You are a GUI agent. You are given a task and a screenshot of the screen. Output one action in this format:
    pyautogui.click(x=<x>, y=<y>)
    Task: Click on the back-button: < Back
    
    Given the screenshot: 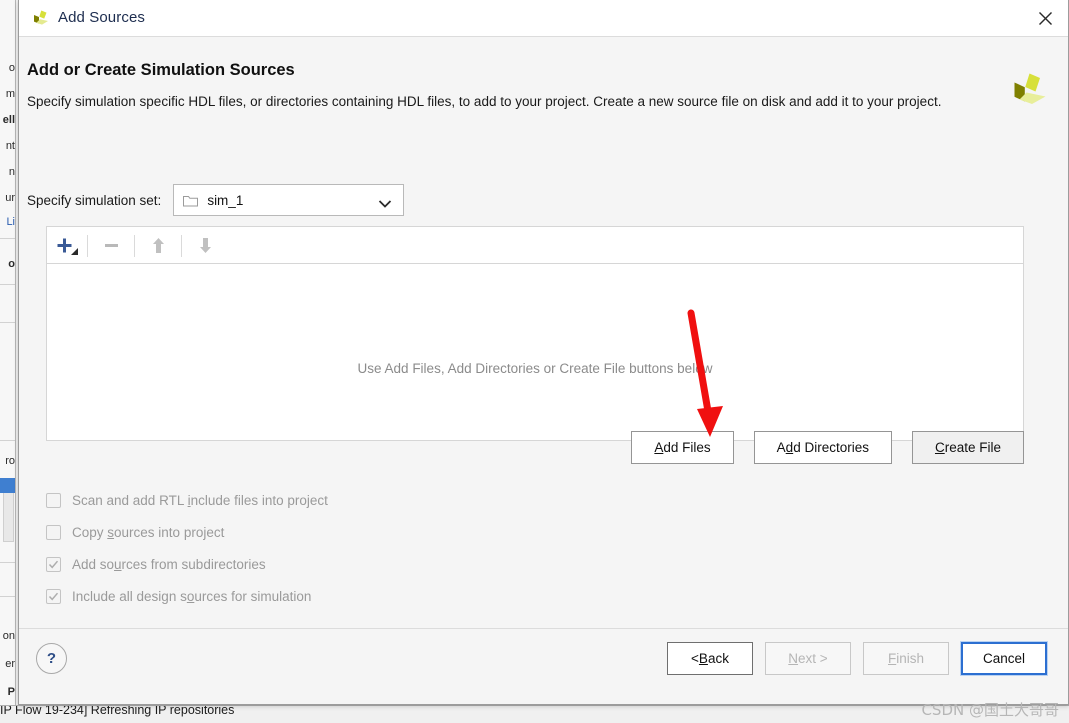 What is the action you would take?
    pyautogui.click(x=710, y=658)
    